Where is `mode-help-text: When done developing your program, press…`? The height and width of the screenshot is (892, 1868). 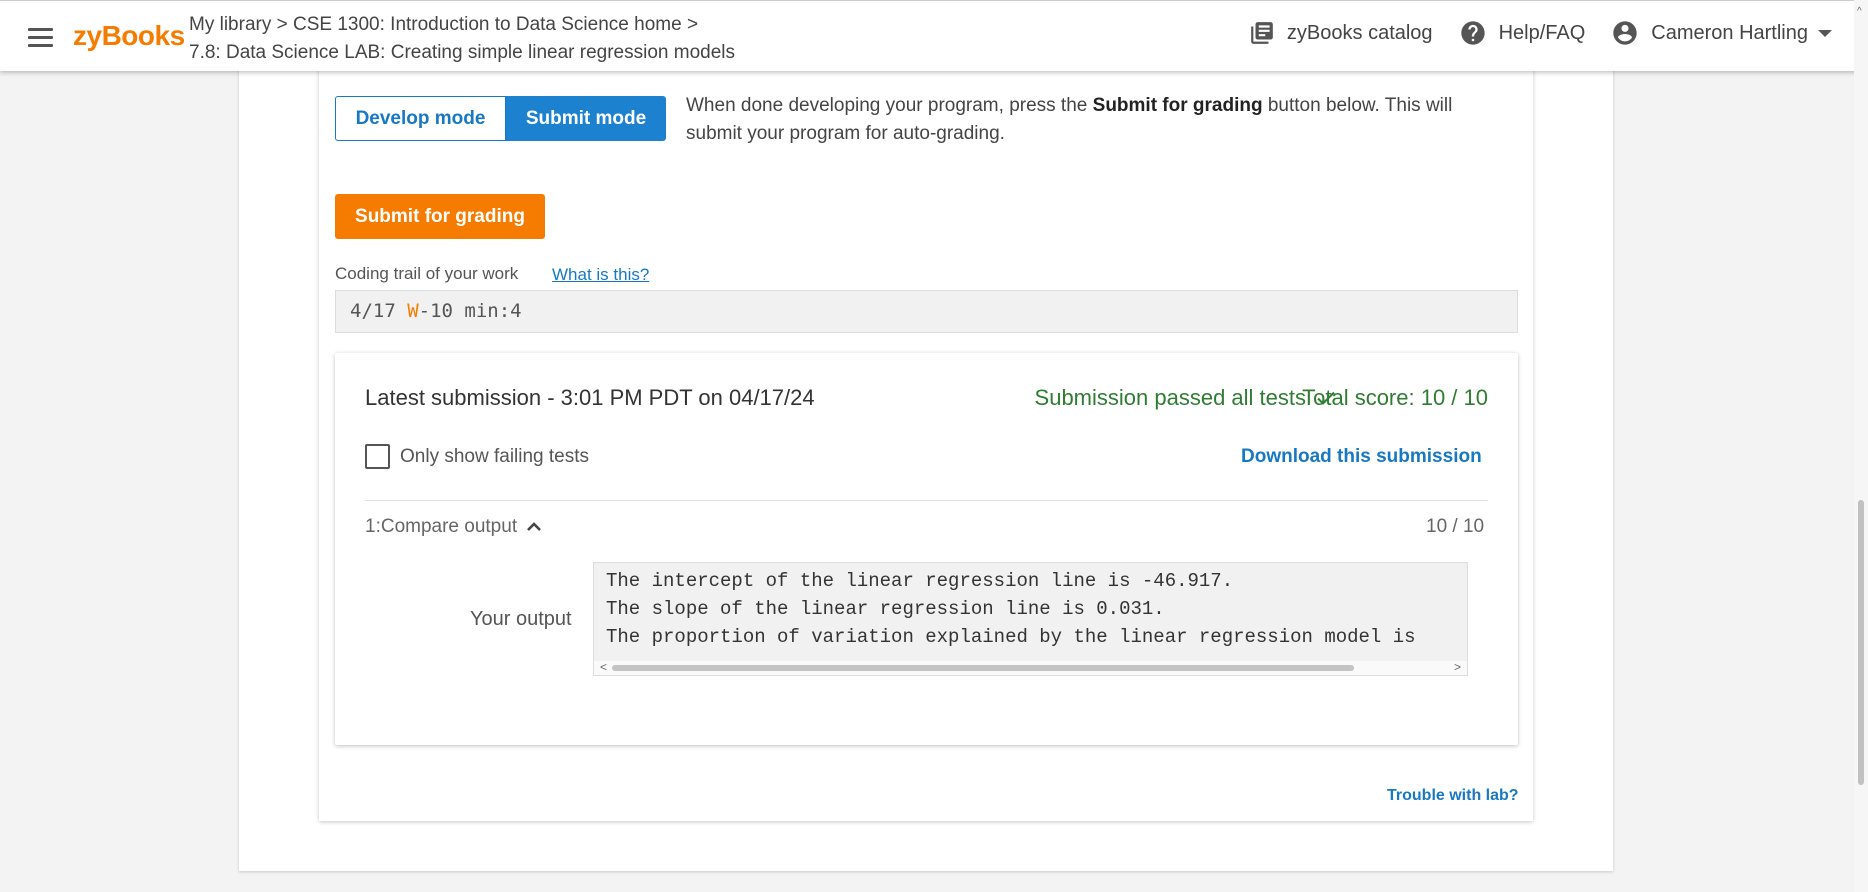
mode-help-text: When done developing your program, press… is located at coordinates (1096, 120).